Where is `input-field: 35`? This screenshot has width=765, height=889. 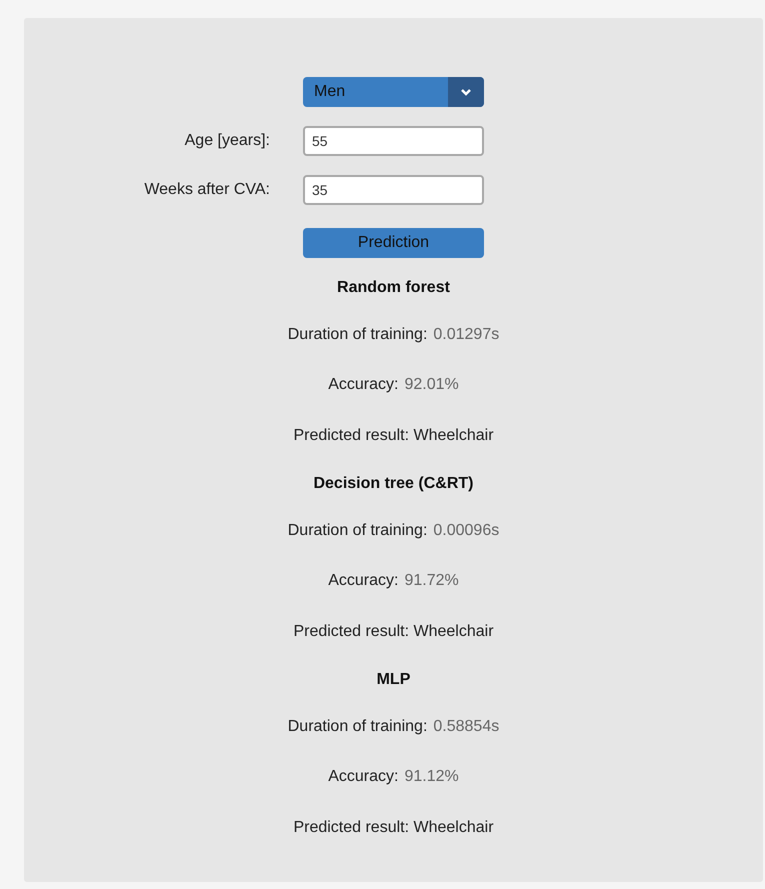
input-field: 35 is located at coordinates (393, 190).